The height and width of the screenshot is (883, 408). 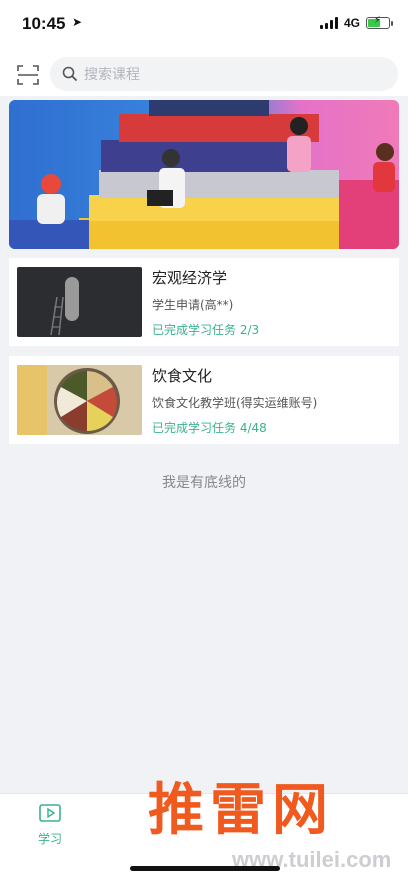 I want to click on course-title: 宏观经济学, so click(x=190, y=277).